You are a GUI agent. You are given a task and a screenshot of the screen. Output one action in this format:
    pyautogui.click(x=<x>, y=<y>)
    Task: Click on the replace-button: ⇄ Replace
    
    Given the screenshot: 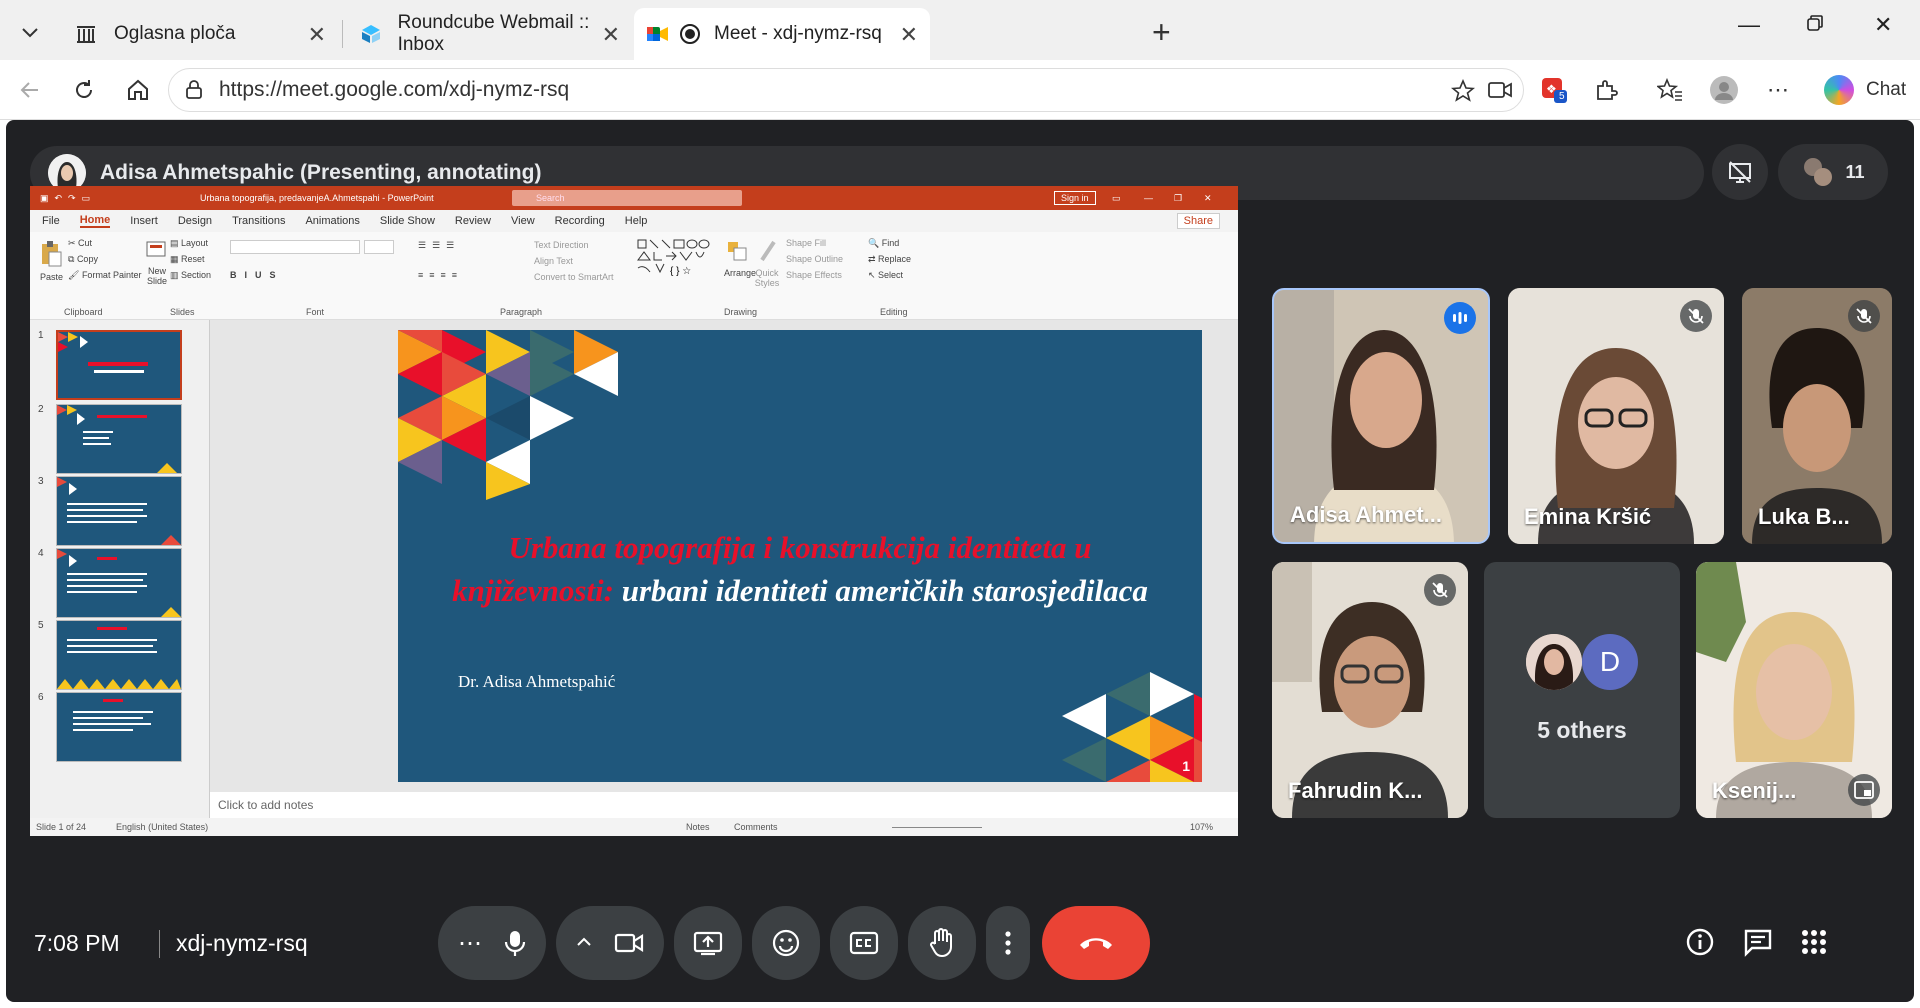 What is the action you would take?
    pyautogui.click(x=889, y=259)
    